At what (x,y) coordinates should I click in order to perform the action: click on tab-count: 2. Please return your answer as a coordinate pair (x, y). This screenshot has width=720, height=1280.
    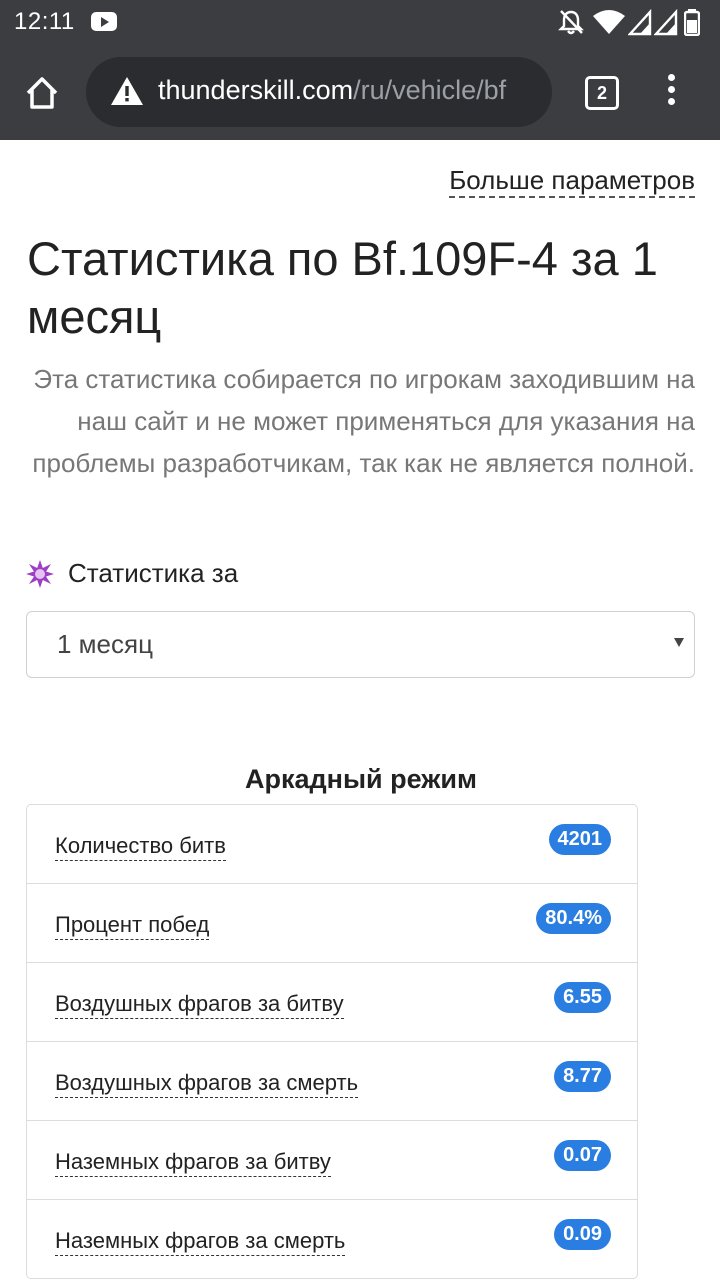
    Looking at the image, I should click on (601, 93).